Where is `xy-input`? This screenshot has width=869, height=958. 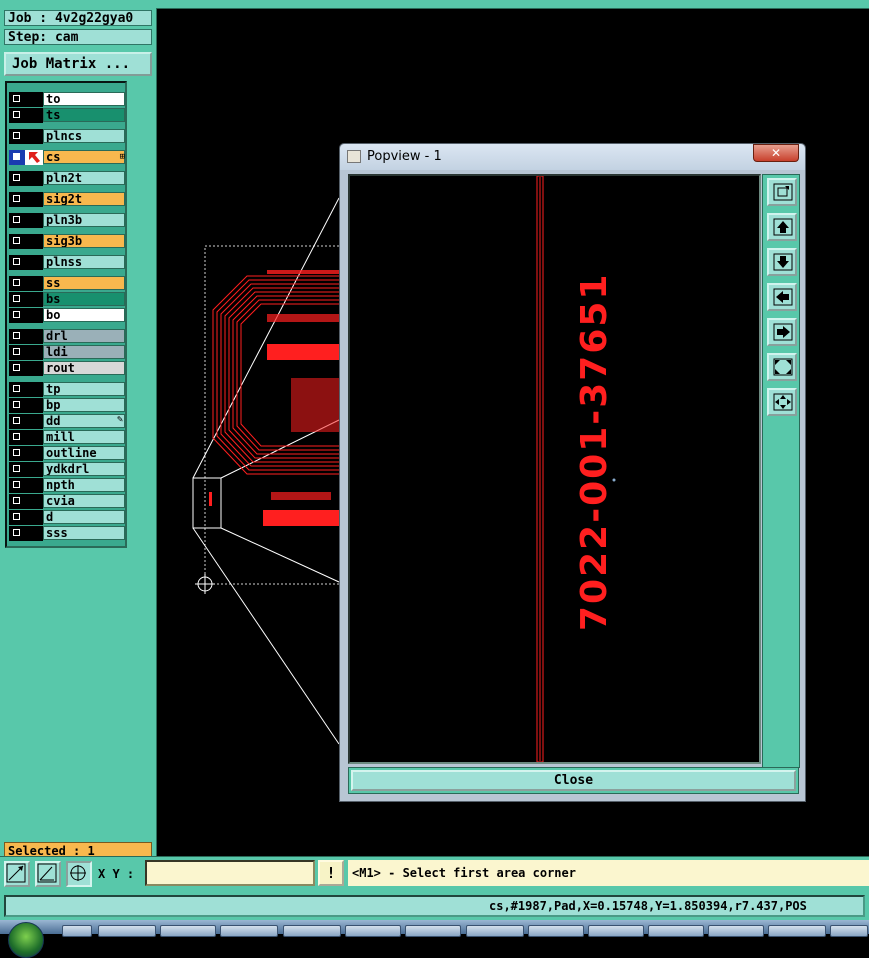 xy-input is located at coordinates (230, 873).